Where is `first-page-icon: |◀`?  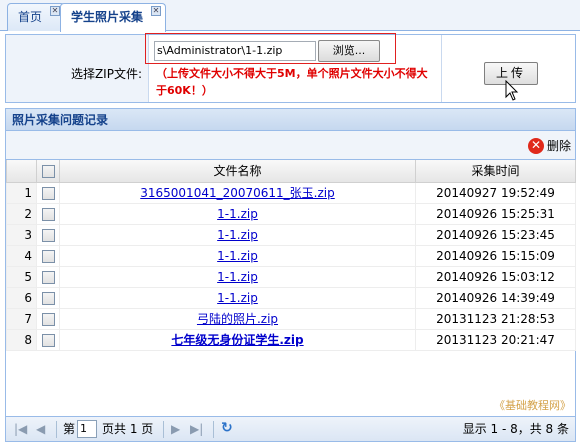
first-page-icon: |◀ is located at coordinates (20, 429).